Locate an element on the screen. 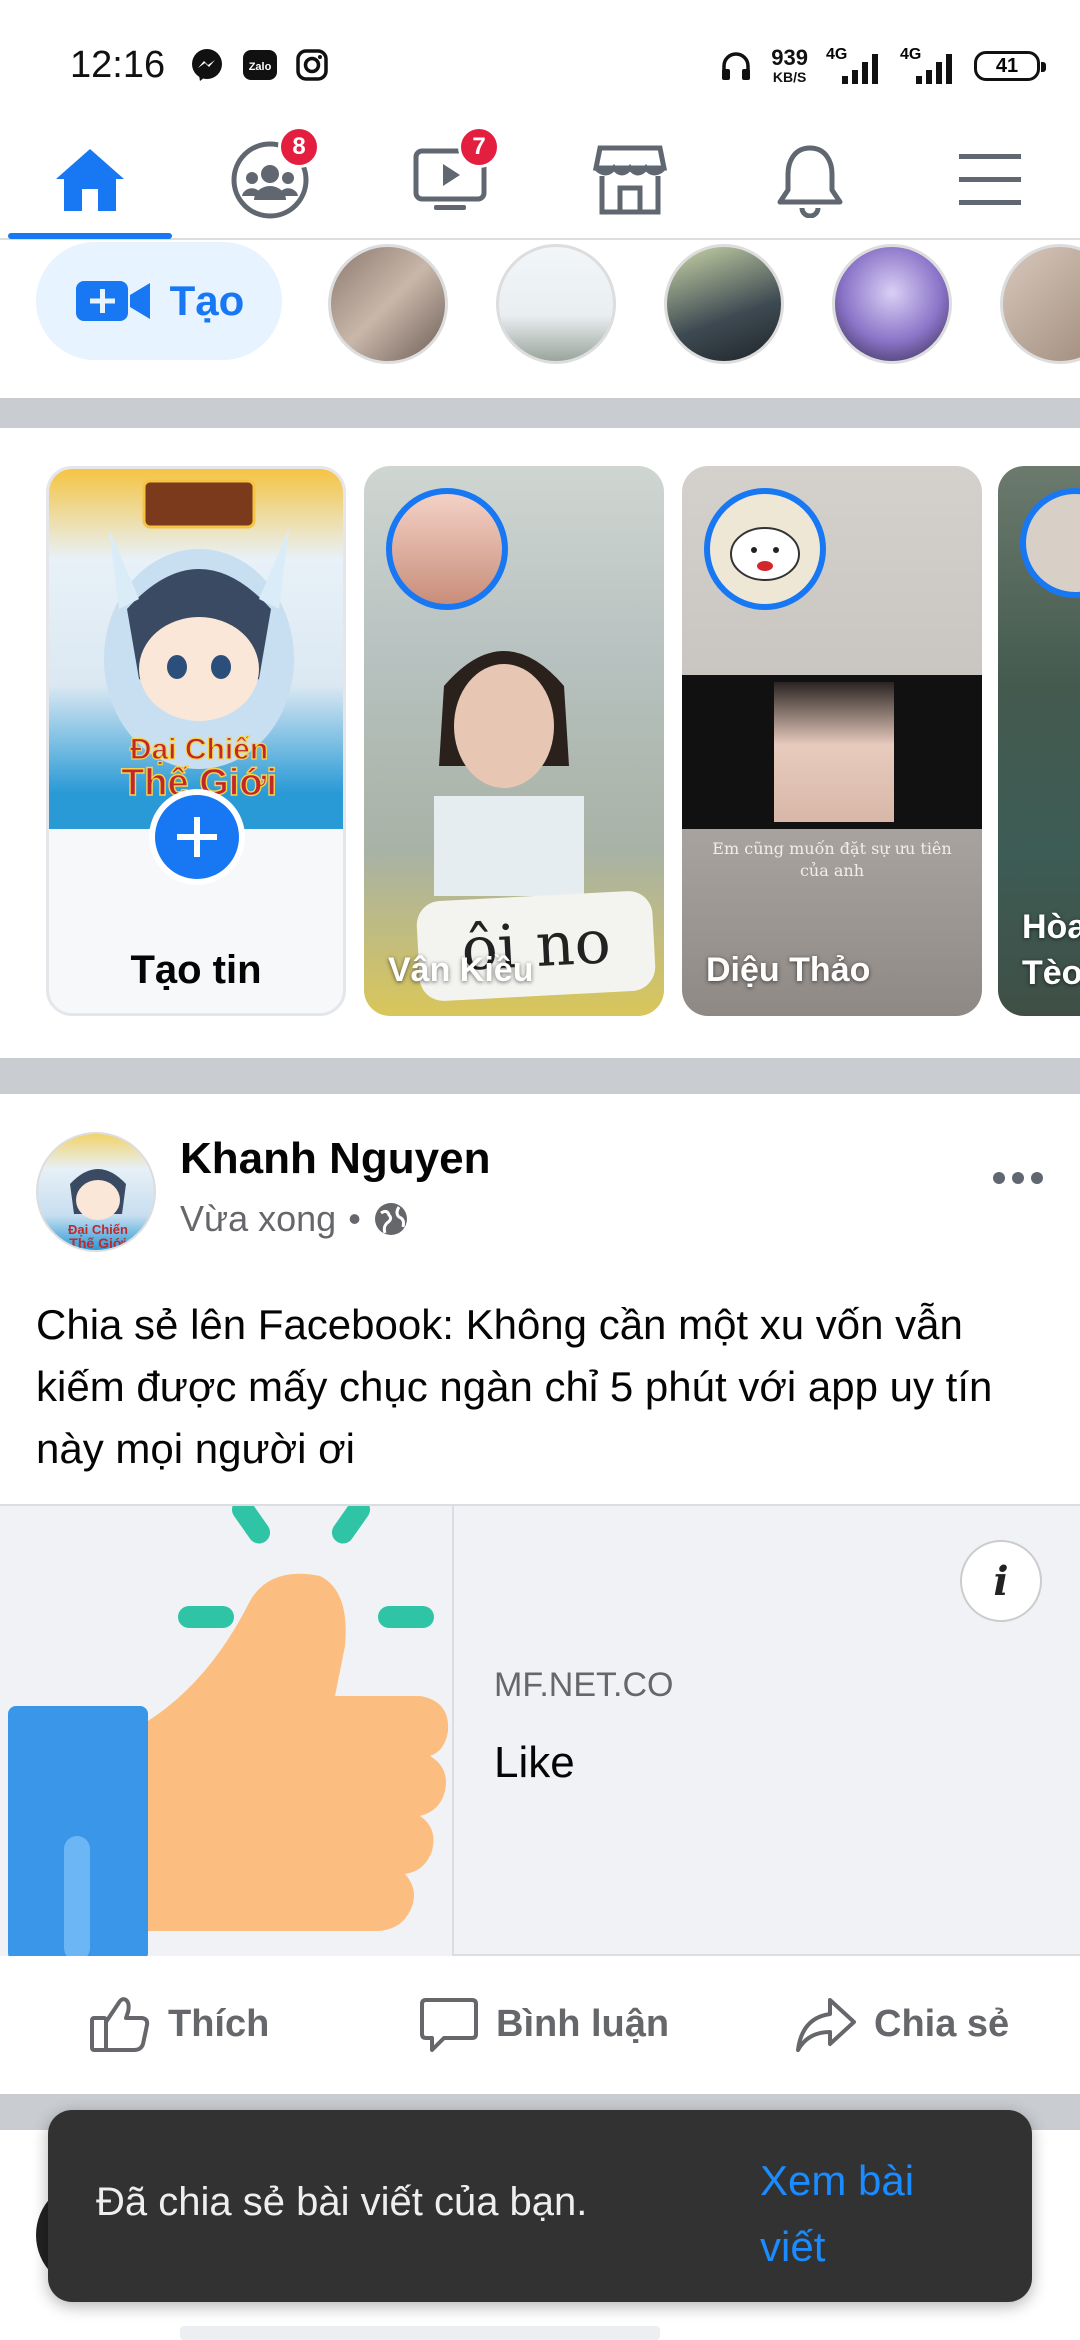 The height and width of the screenshot is (2340, 1080). post-author-avatar: Đại Chiến Thế Giới is located at coordinates (96, 1192).